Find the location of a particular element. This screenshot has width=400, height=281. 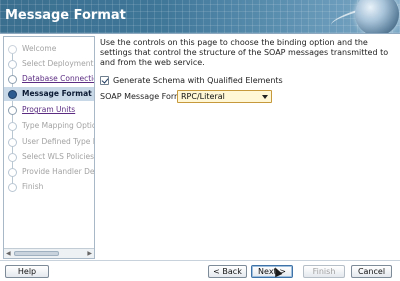

step-provide-handler-details: Provide Handler Details is located at coordinates (49, 172).